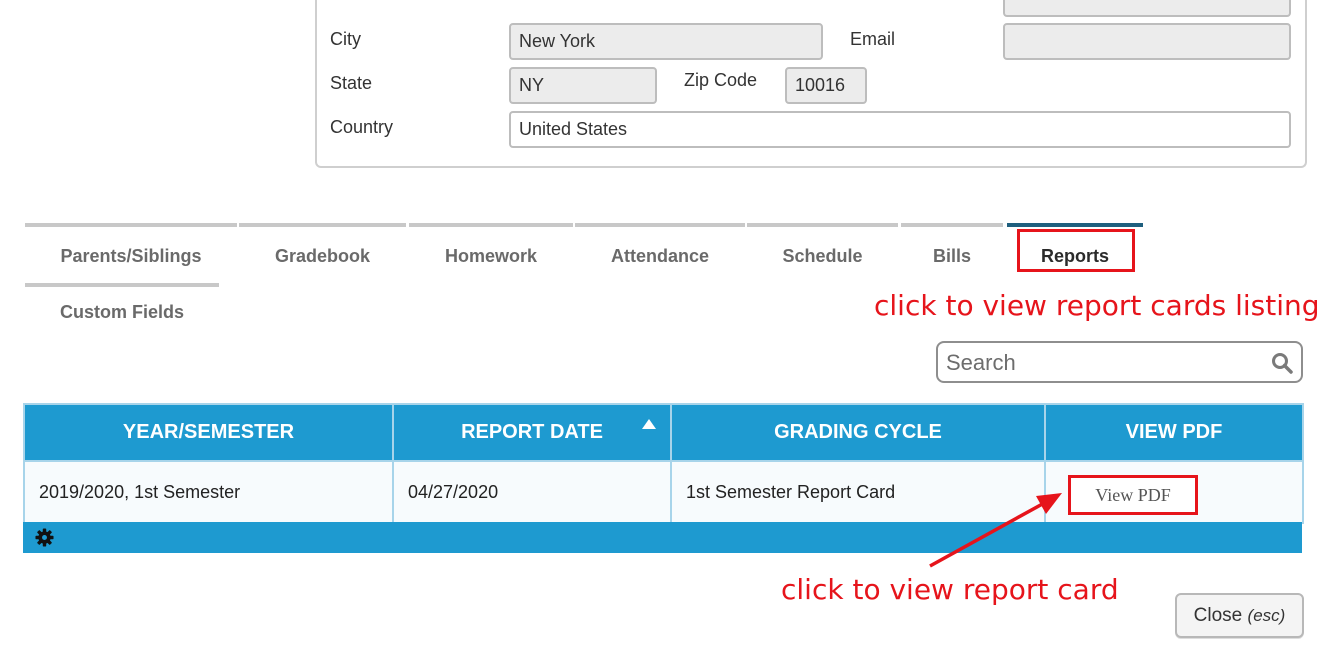  I want to click on column-header-year-semester: YEAR/SEMESTER, so click(208, 432).